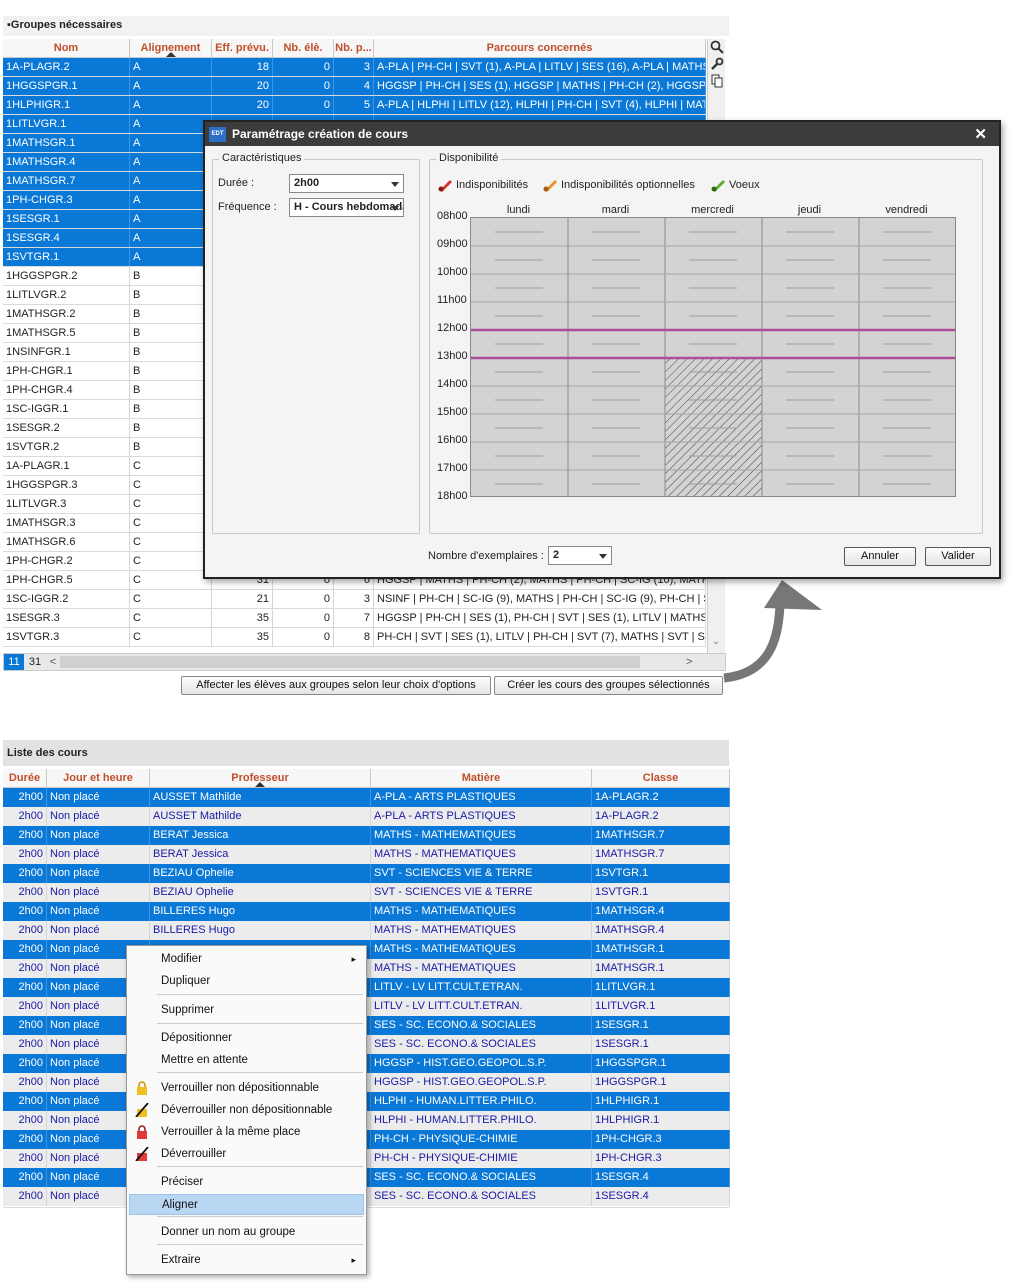  What do you see at coordinates (171, 181) in the screenshot?
I see `cell-alignement: A` at bounding box center [171, 181].